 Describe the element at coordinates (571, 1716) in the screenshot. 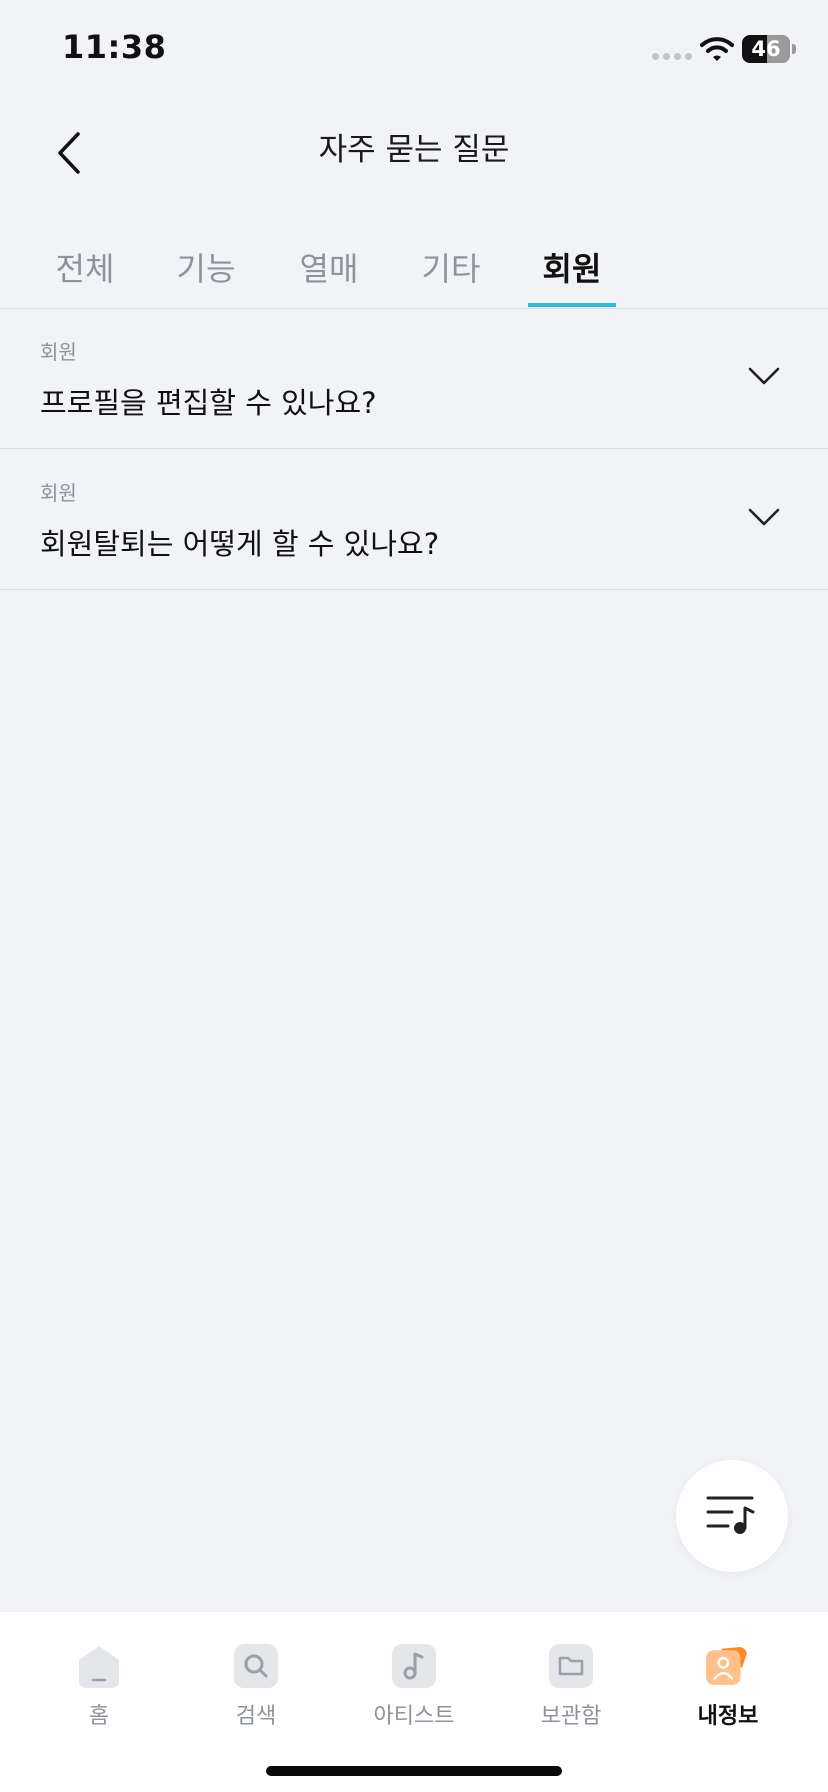

I see `nav-label: 보관함` at that location.